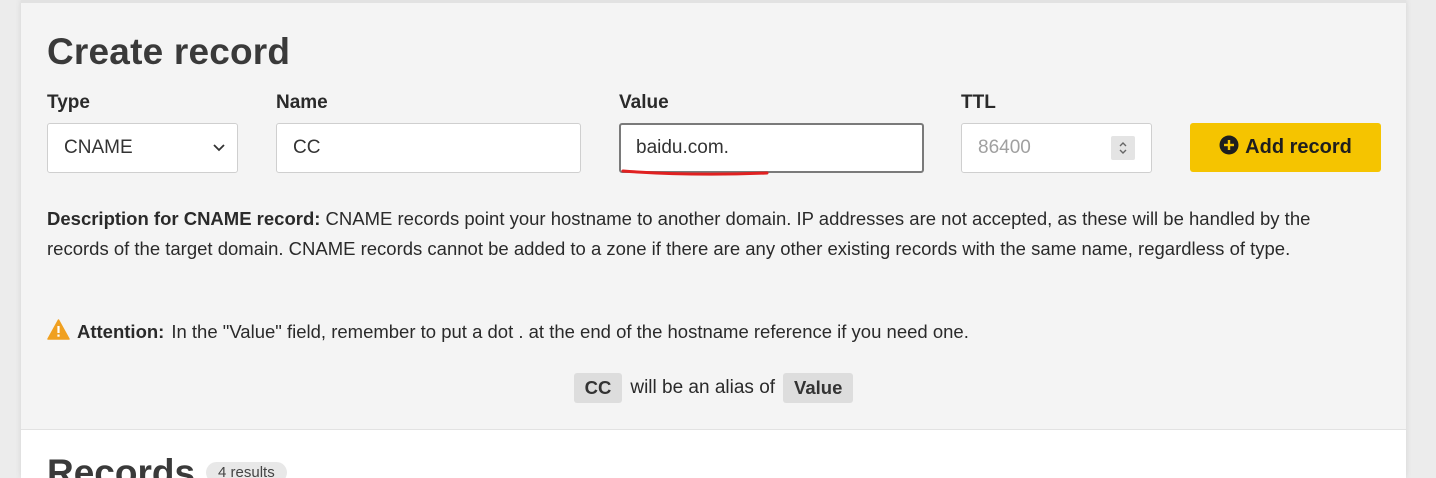 The image size is (1436, 478). I want to click on alias-name-tag: CC, so click(598, 388).